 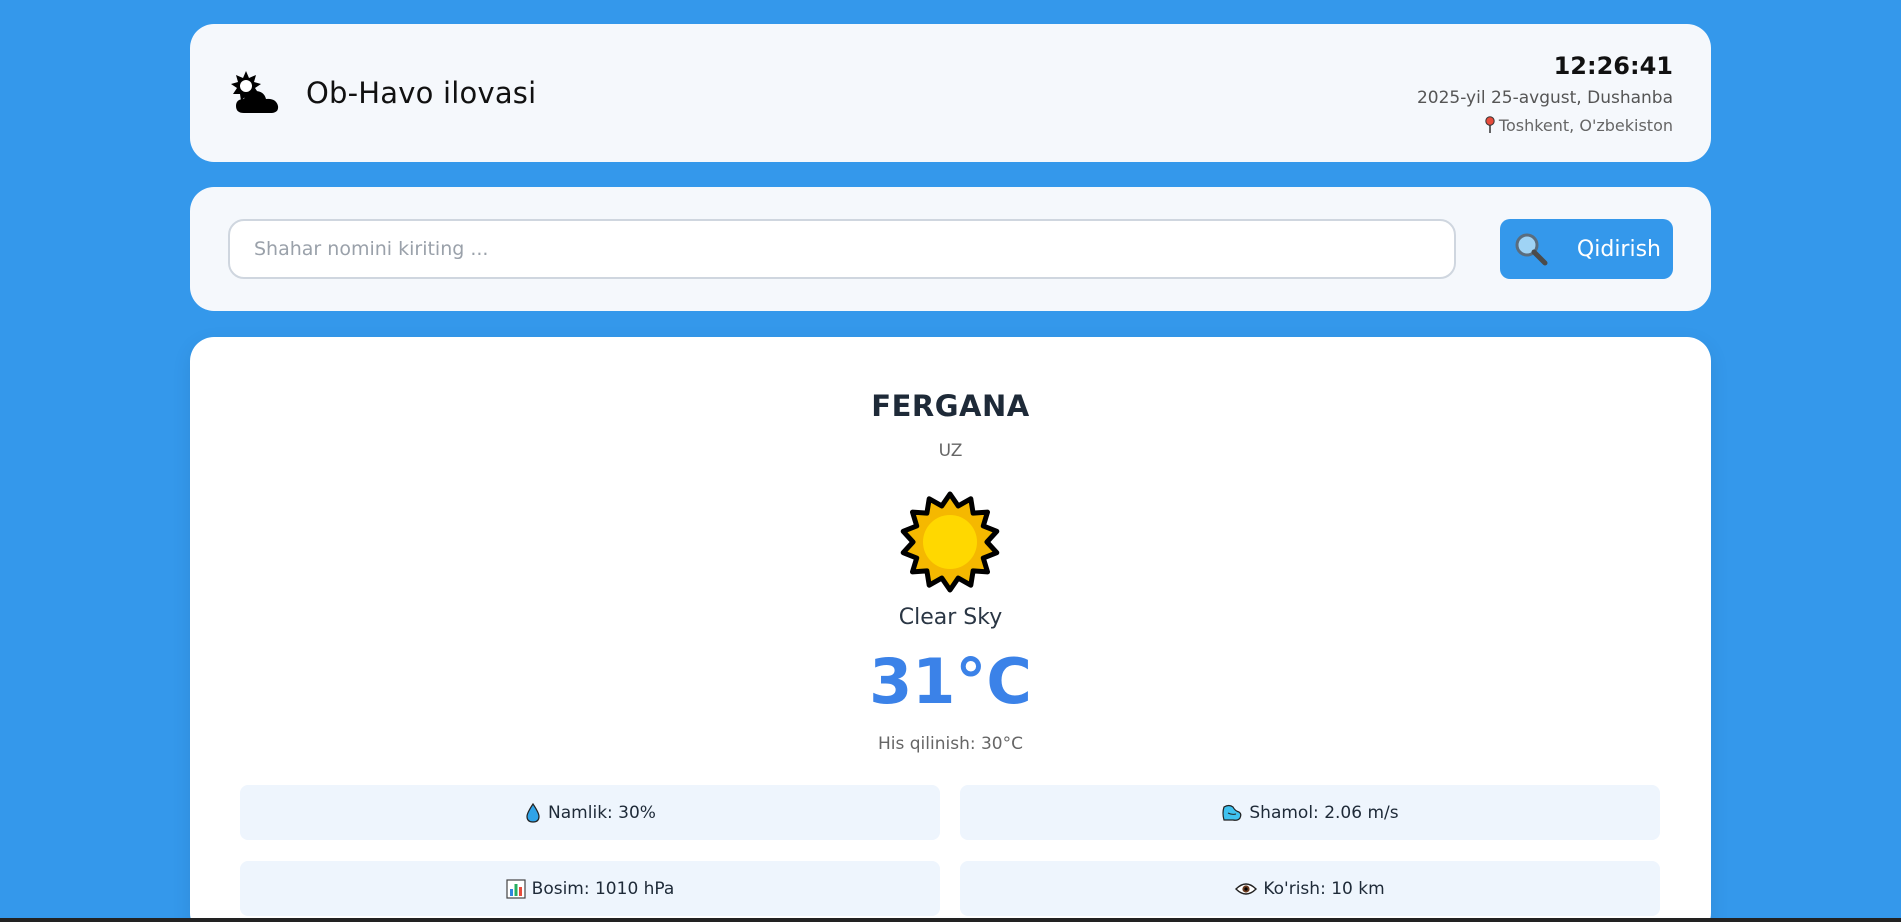 I want to click on sun-behind-cloud-icon, so click(x=255, y=92).